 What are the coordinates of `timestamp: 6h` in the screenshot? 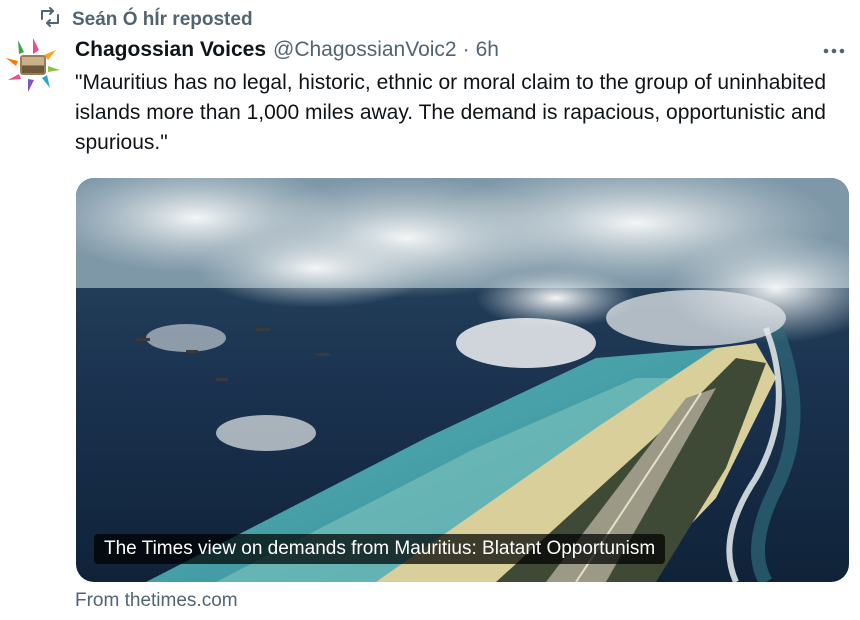 It's located at (487, 50).